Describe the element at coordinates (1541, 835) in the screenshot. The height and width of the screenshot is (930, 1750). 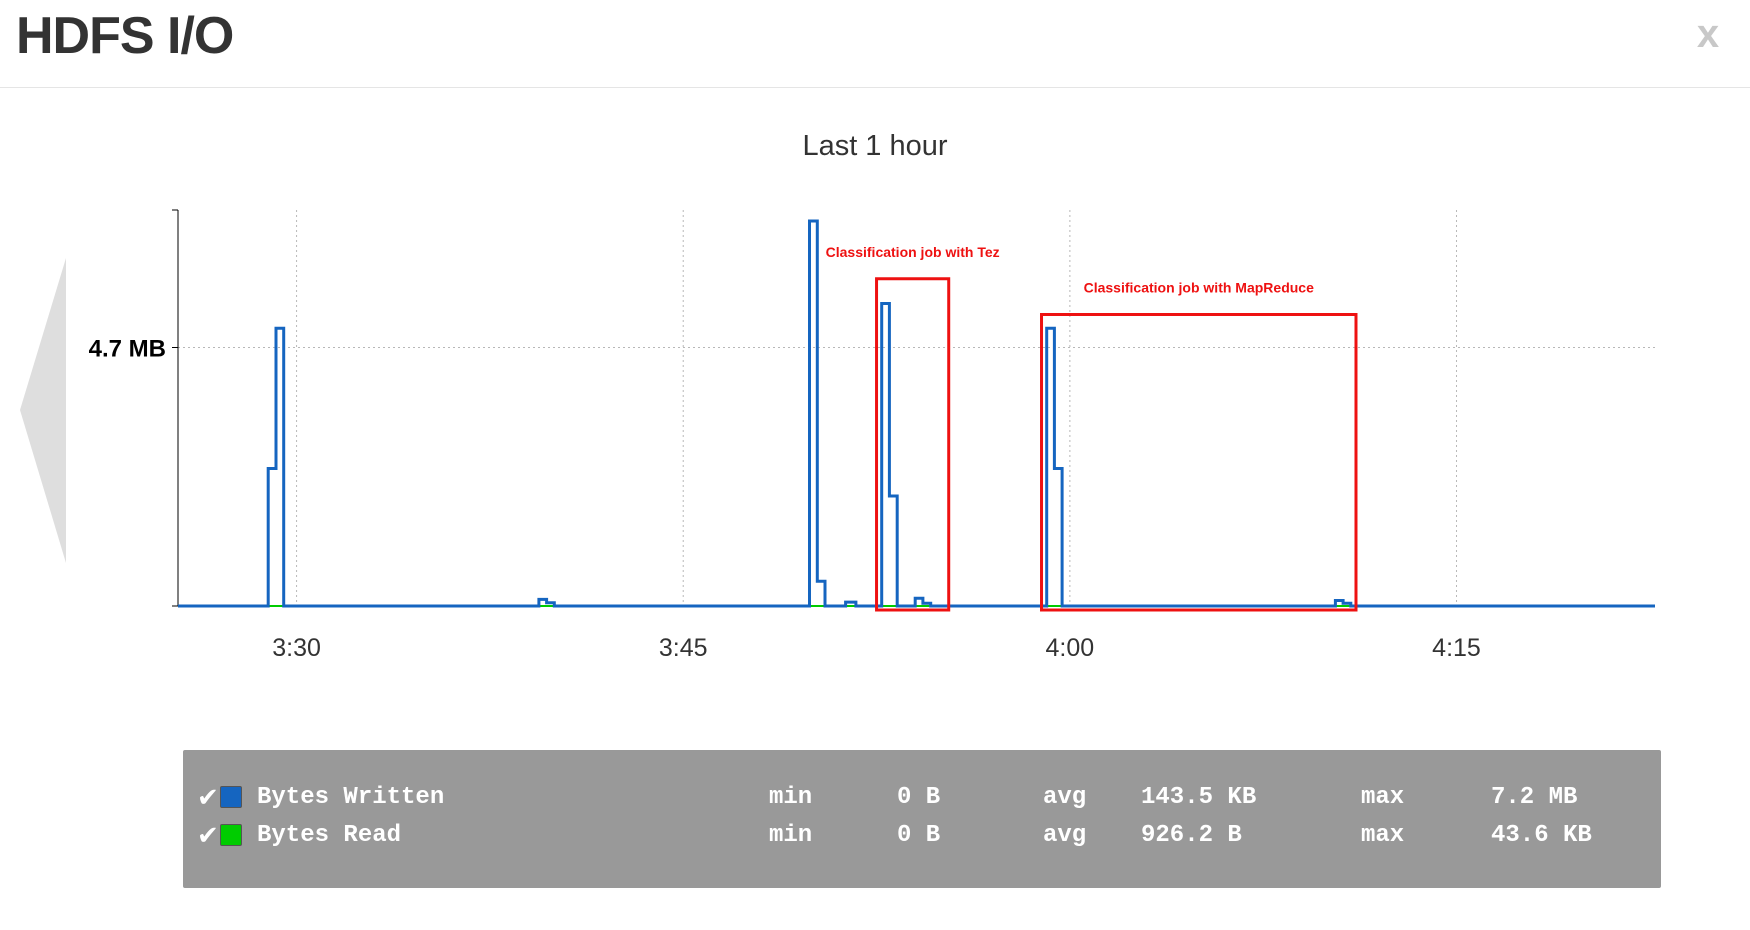
I see `legend-max-value: 43.6 KB` at that location.